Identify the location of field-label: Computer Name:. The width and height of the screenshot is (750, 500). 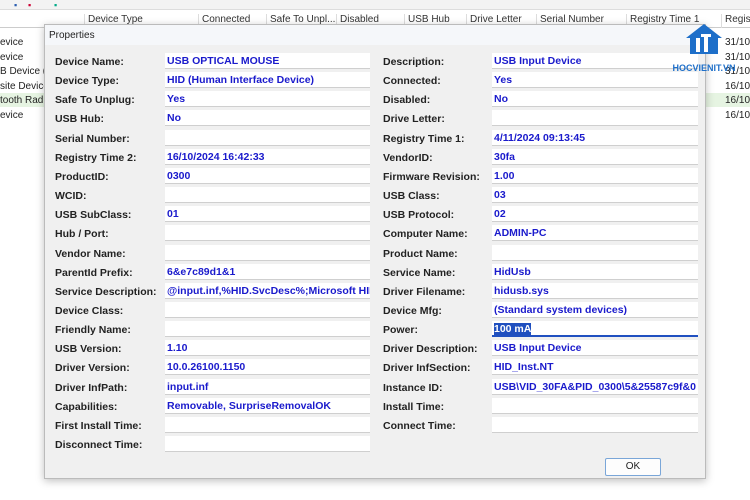
(425, 234).